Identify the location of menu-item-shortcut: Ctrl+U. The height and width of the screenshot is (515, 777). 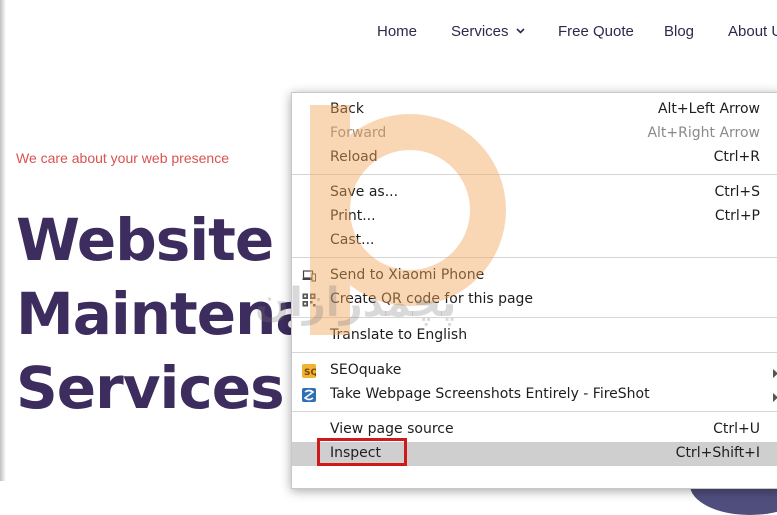
(736, 429).